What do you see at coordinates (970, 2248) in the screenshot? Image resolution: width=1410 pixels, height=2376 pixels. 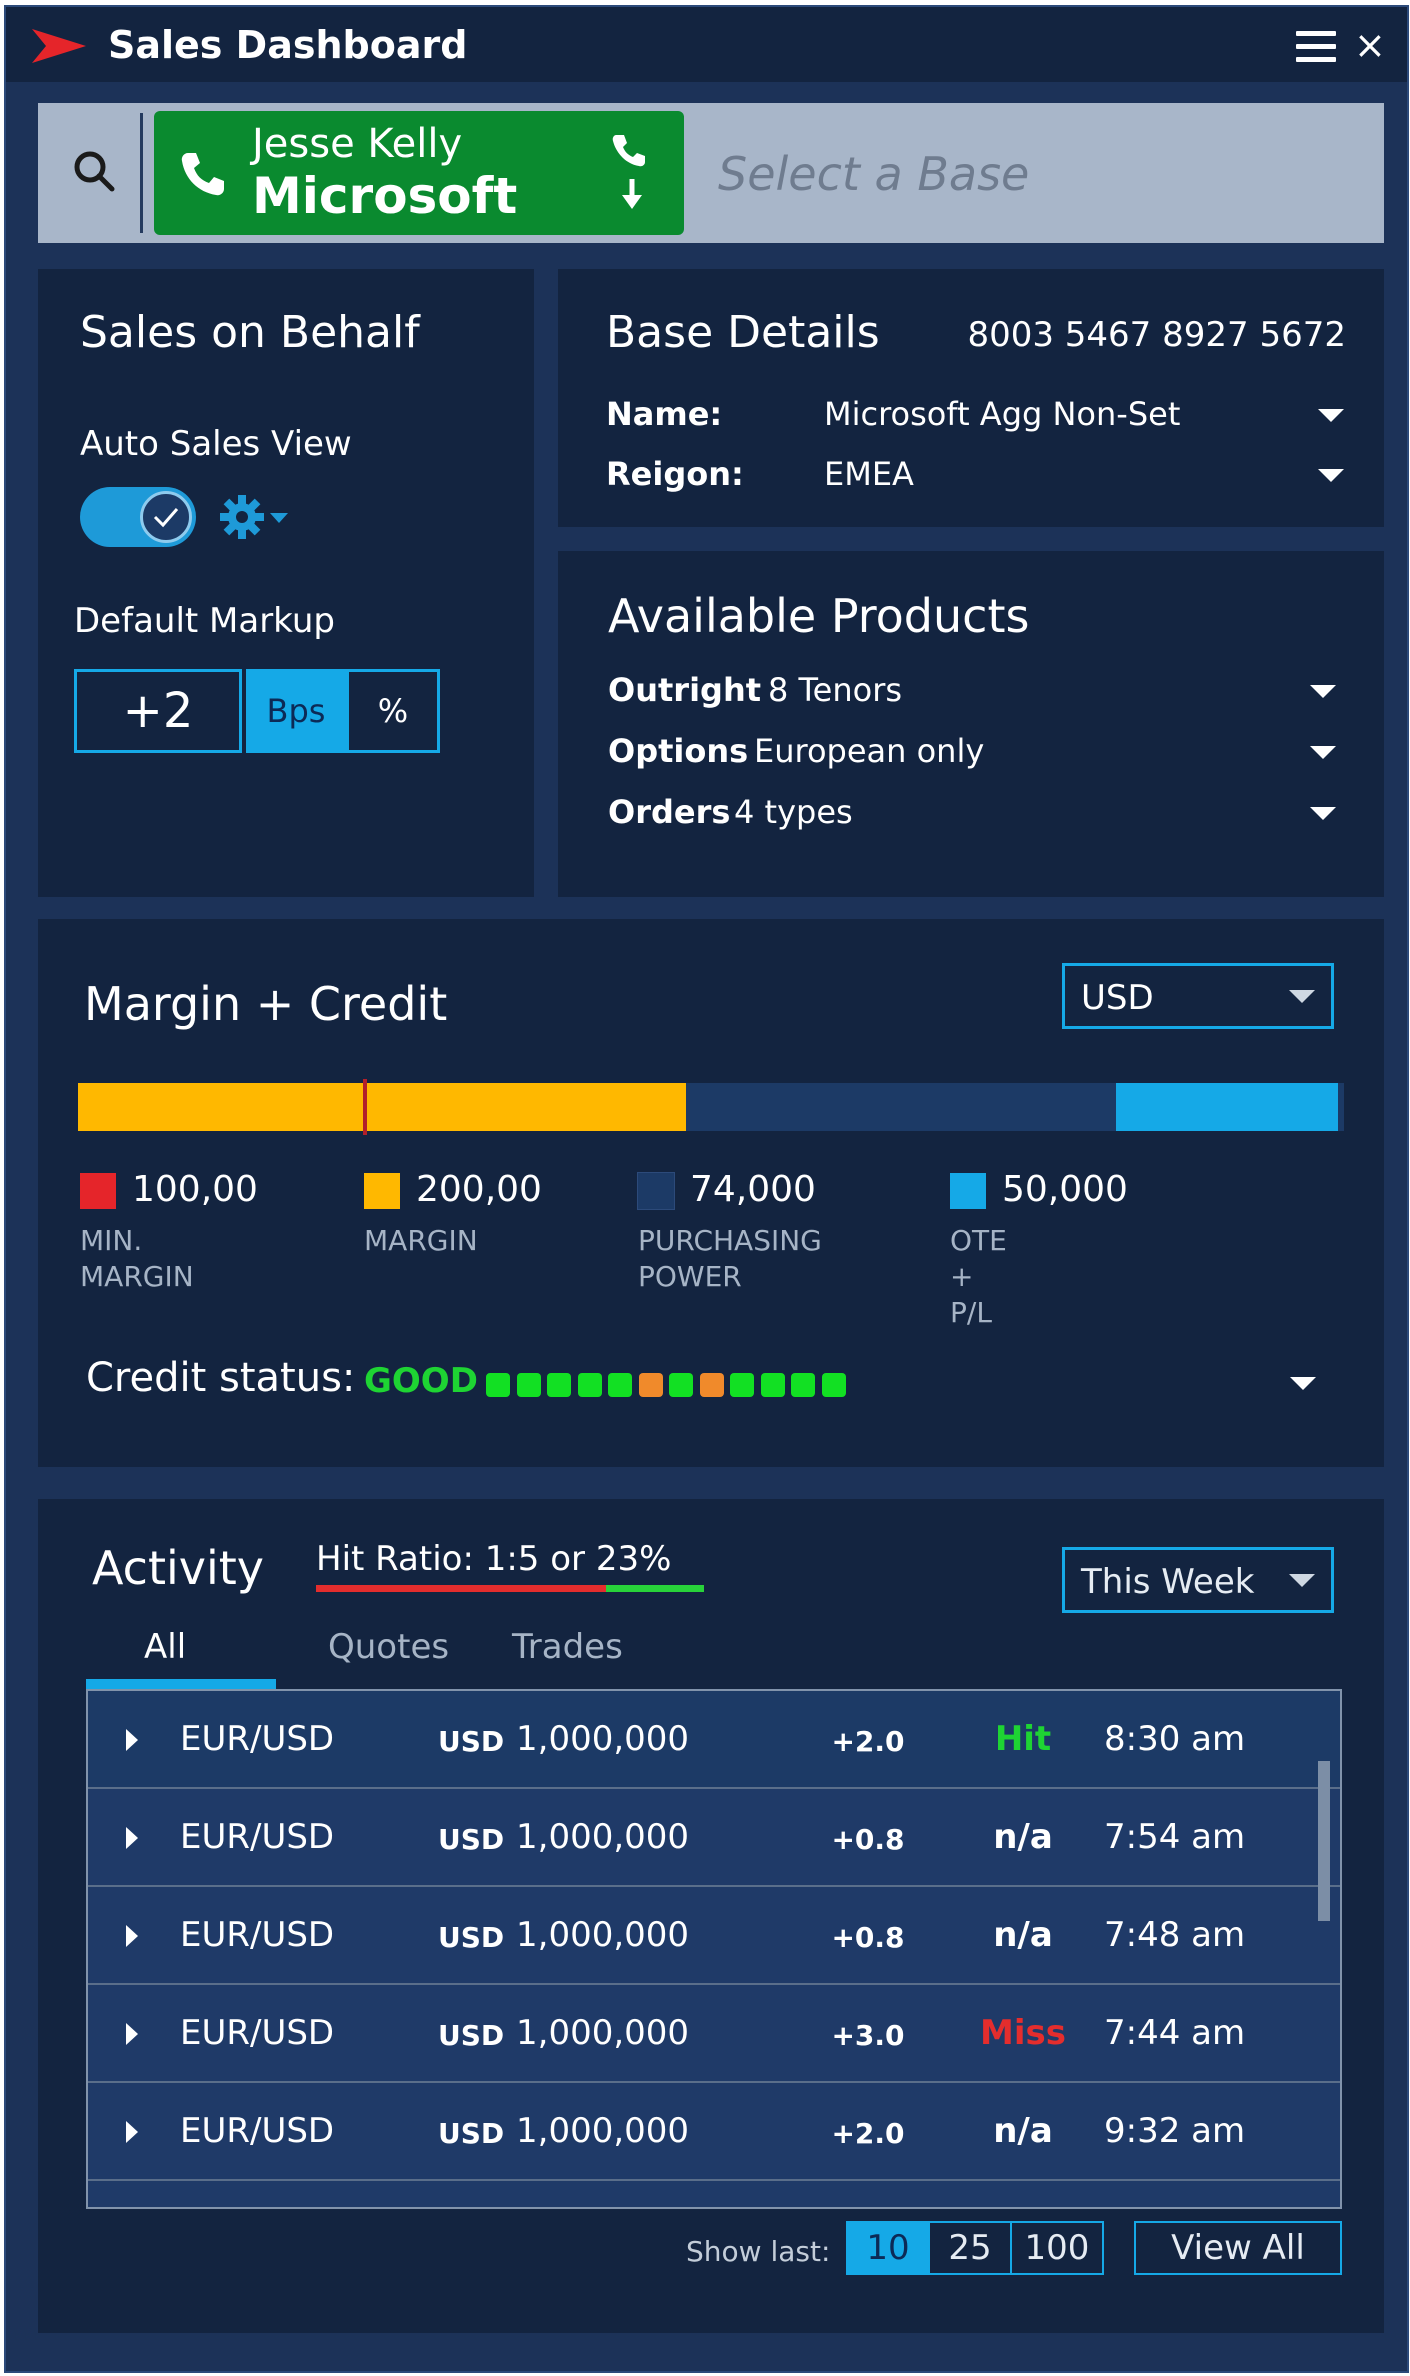 I see `page-size-25-button: 25` at bounding box center [970, 2248].